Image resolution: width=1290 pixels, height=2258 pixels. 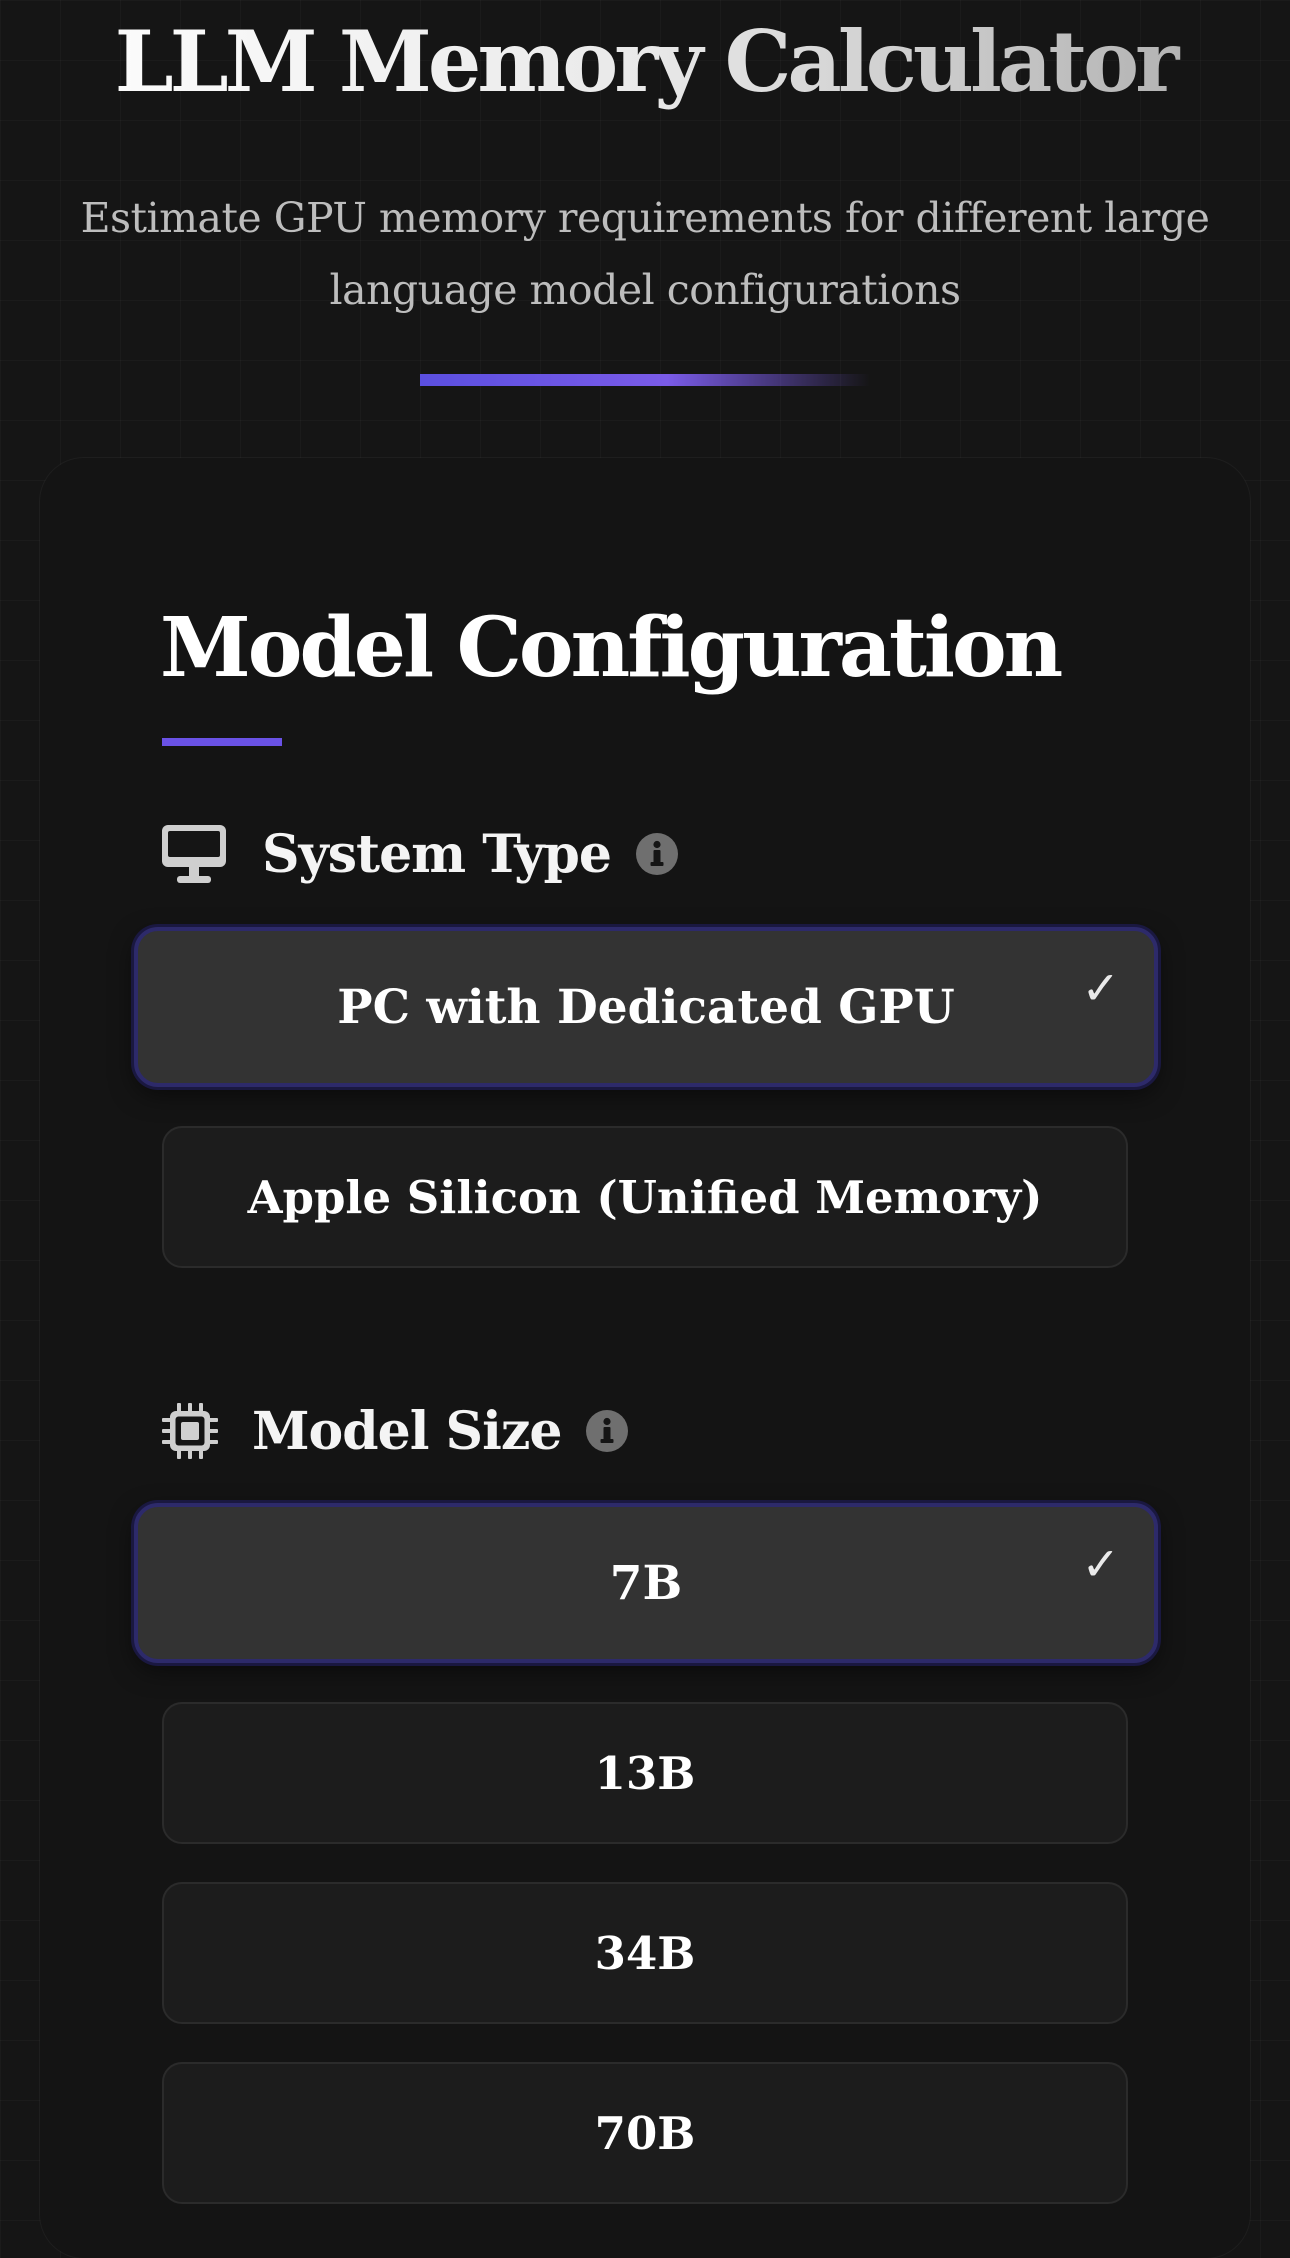 I want to click on monitor-icon, so click(x=194, y=854).